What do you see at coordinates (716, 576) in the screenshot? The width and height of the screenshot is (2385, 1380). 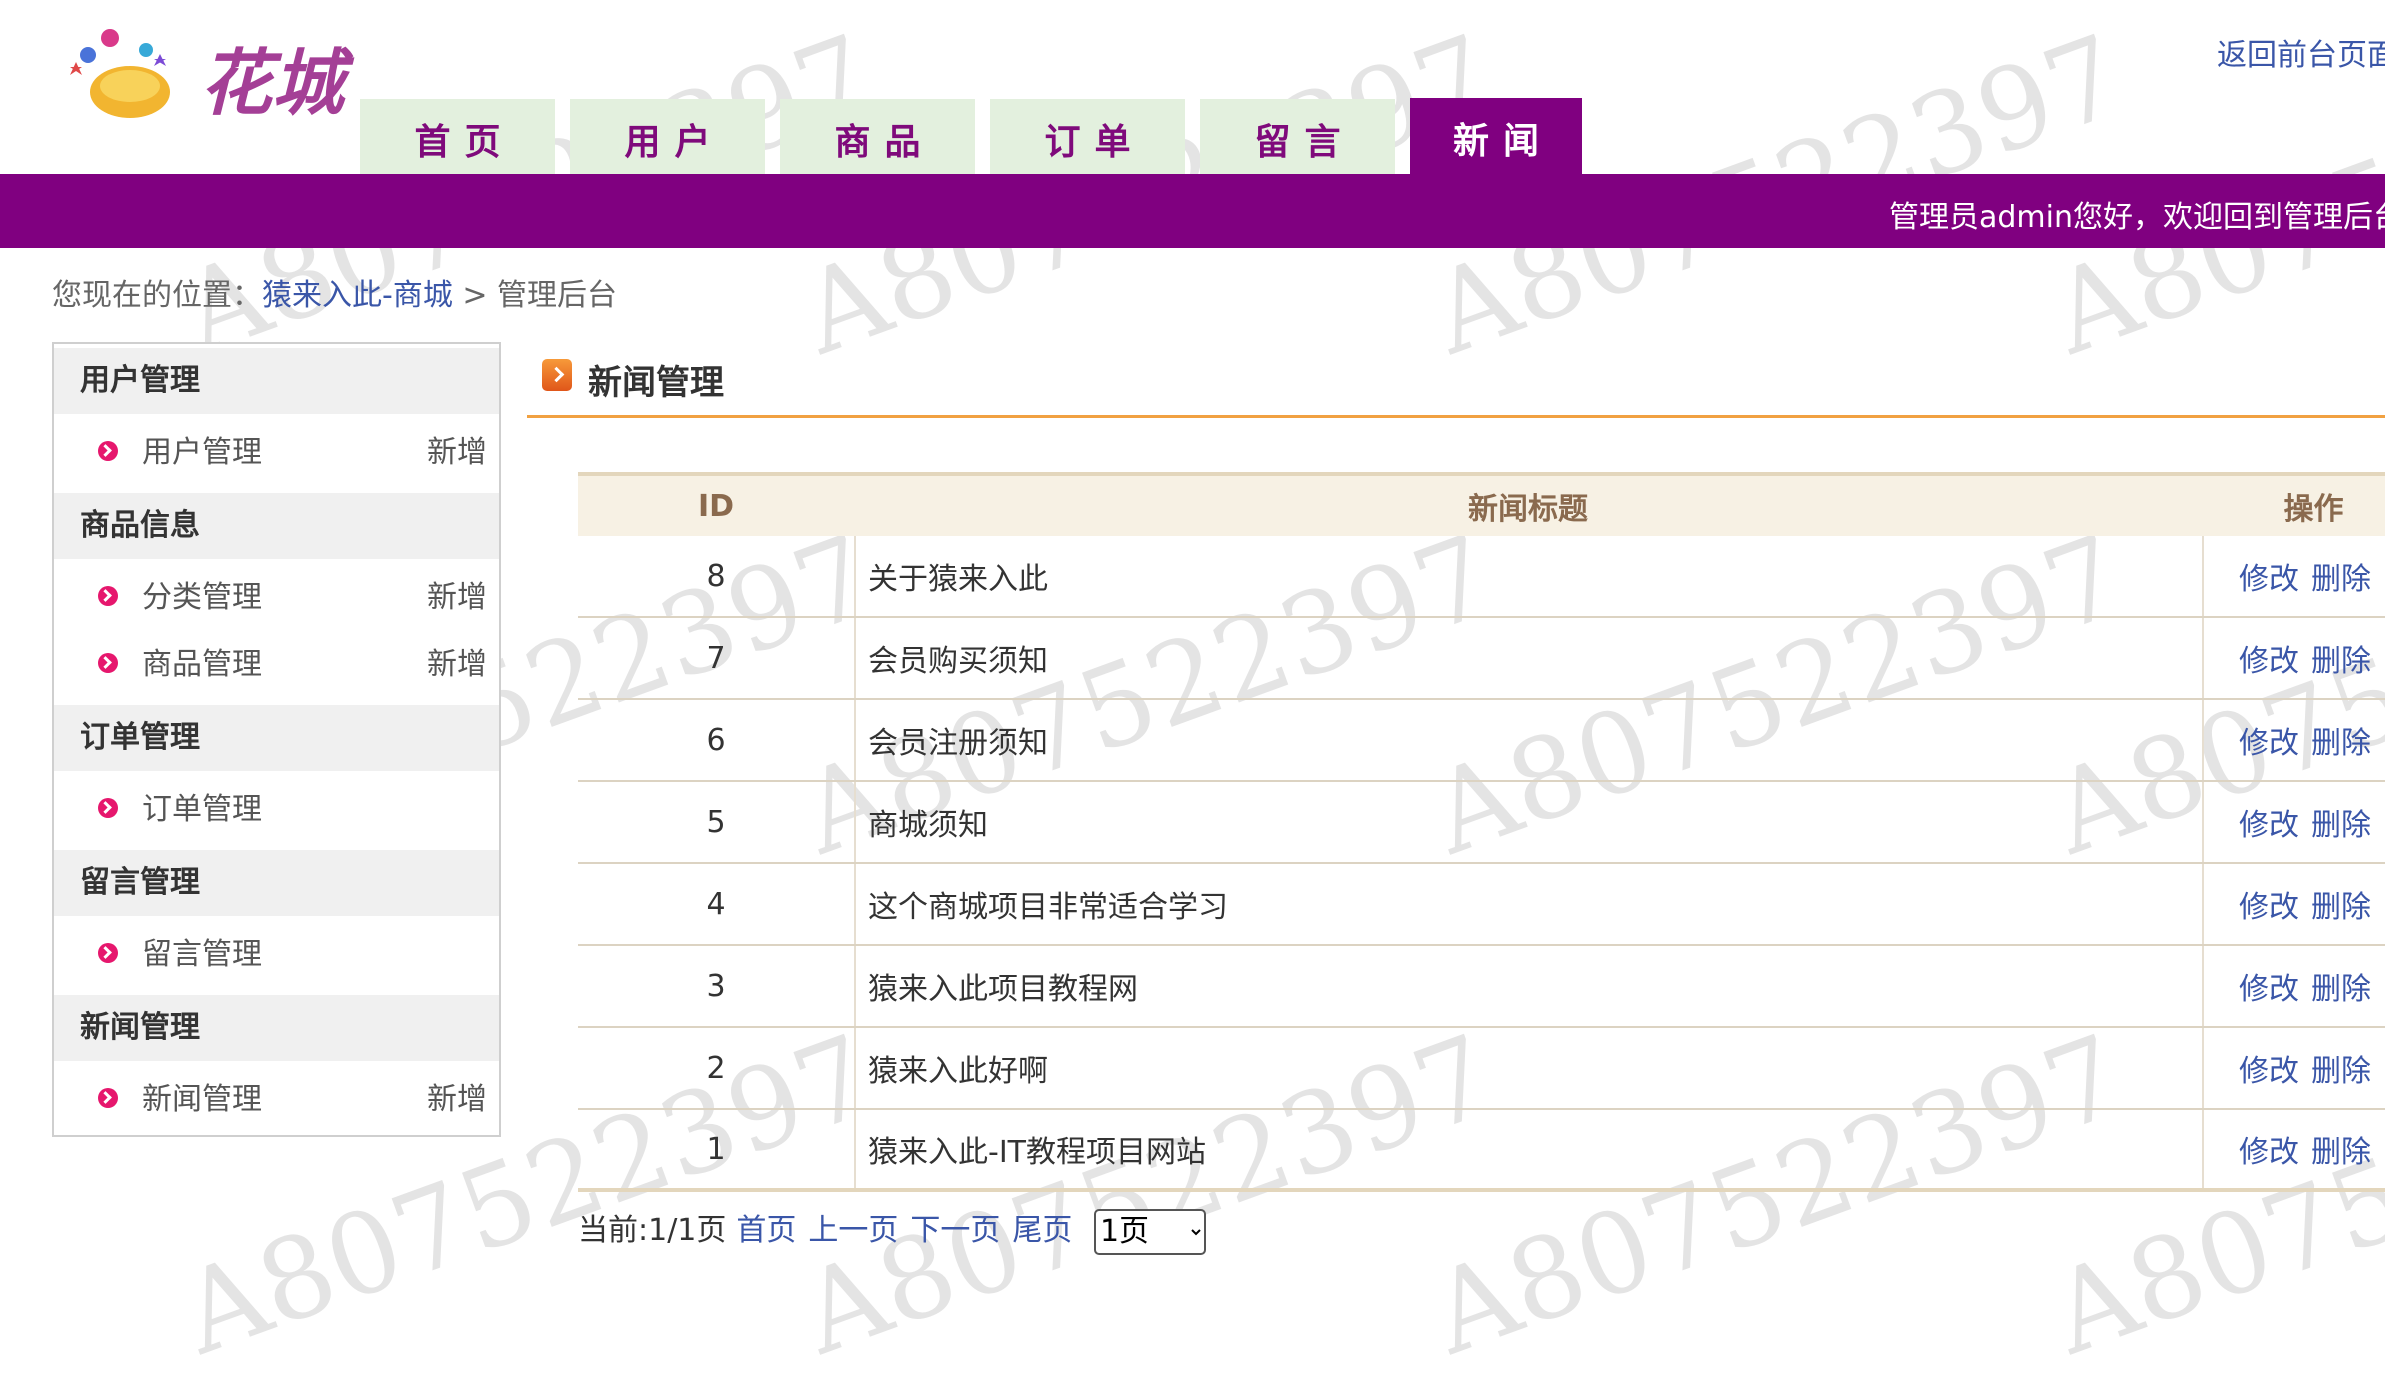 I see `row-id: 8` at bounding box center [716, 576].